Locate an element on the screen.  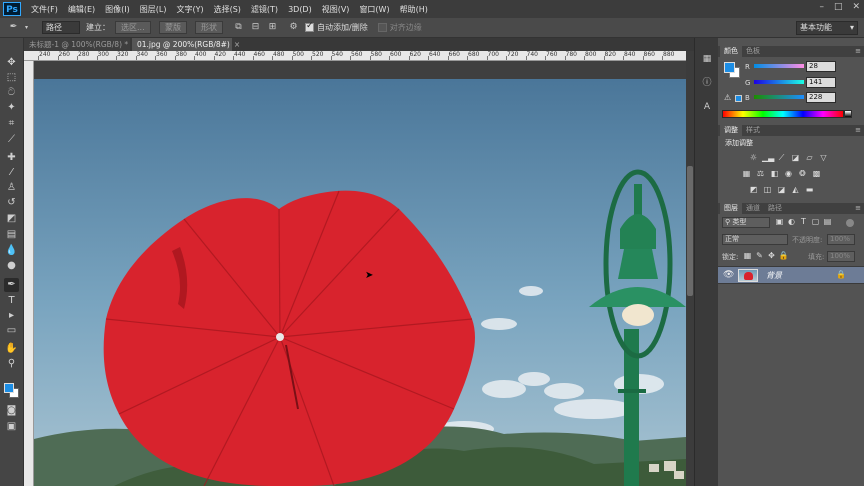
brightness-icon: ☼ is located at coordinates (753, 158).